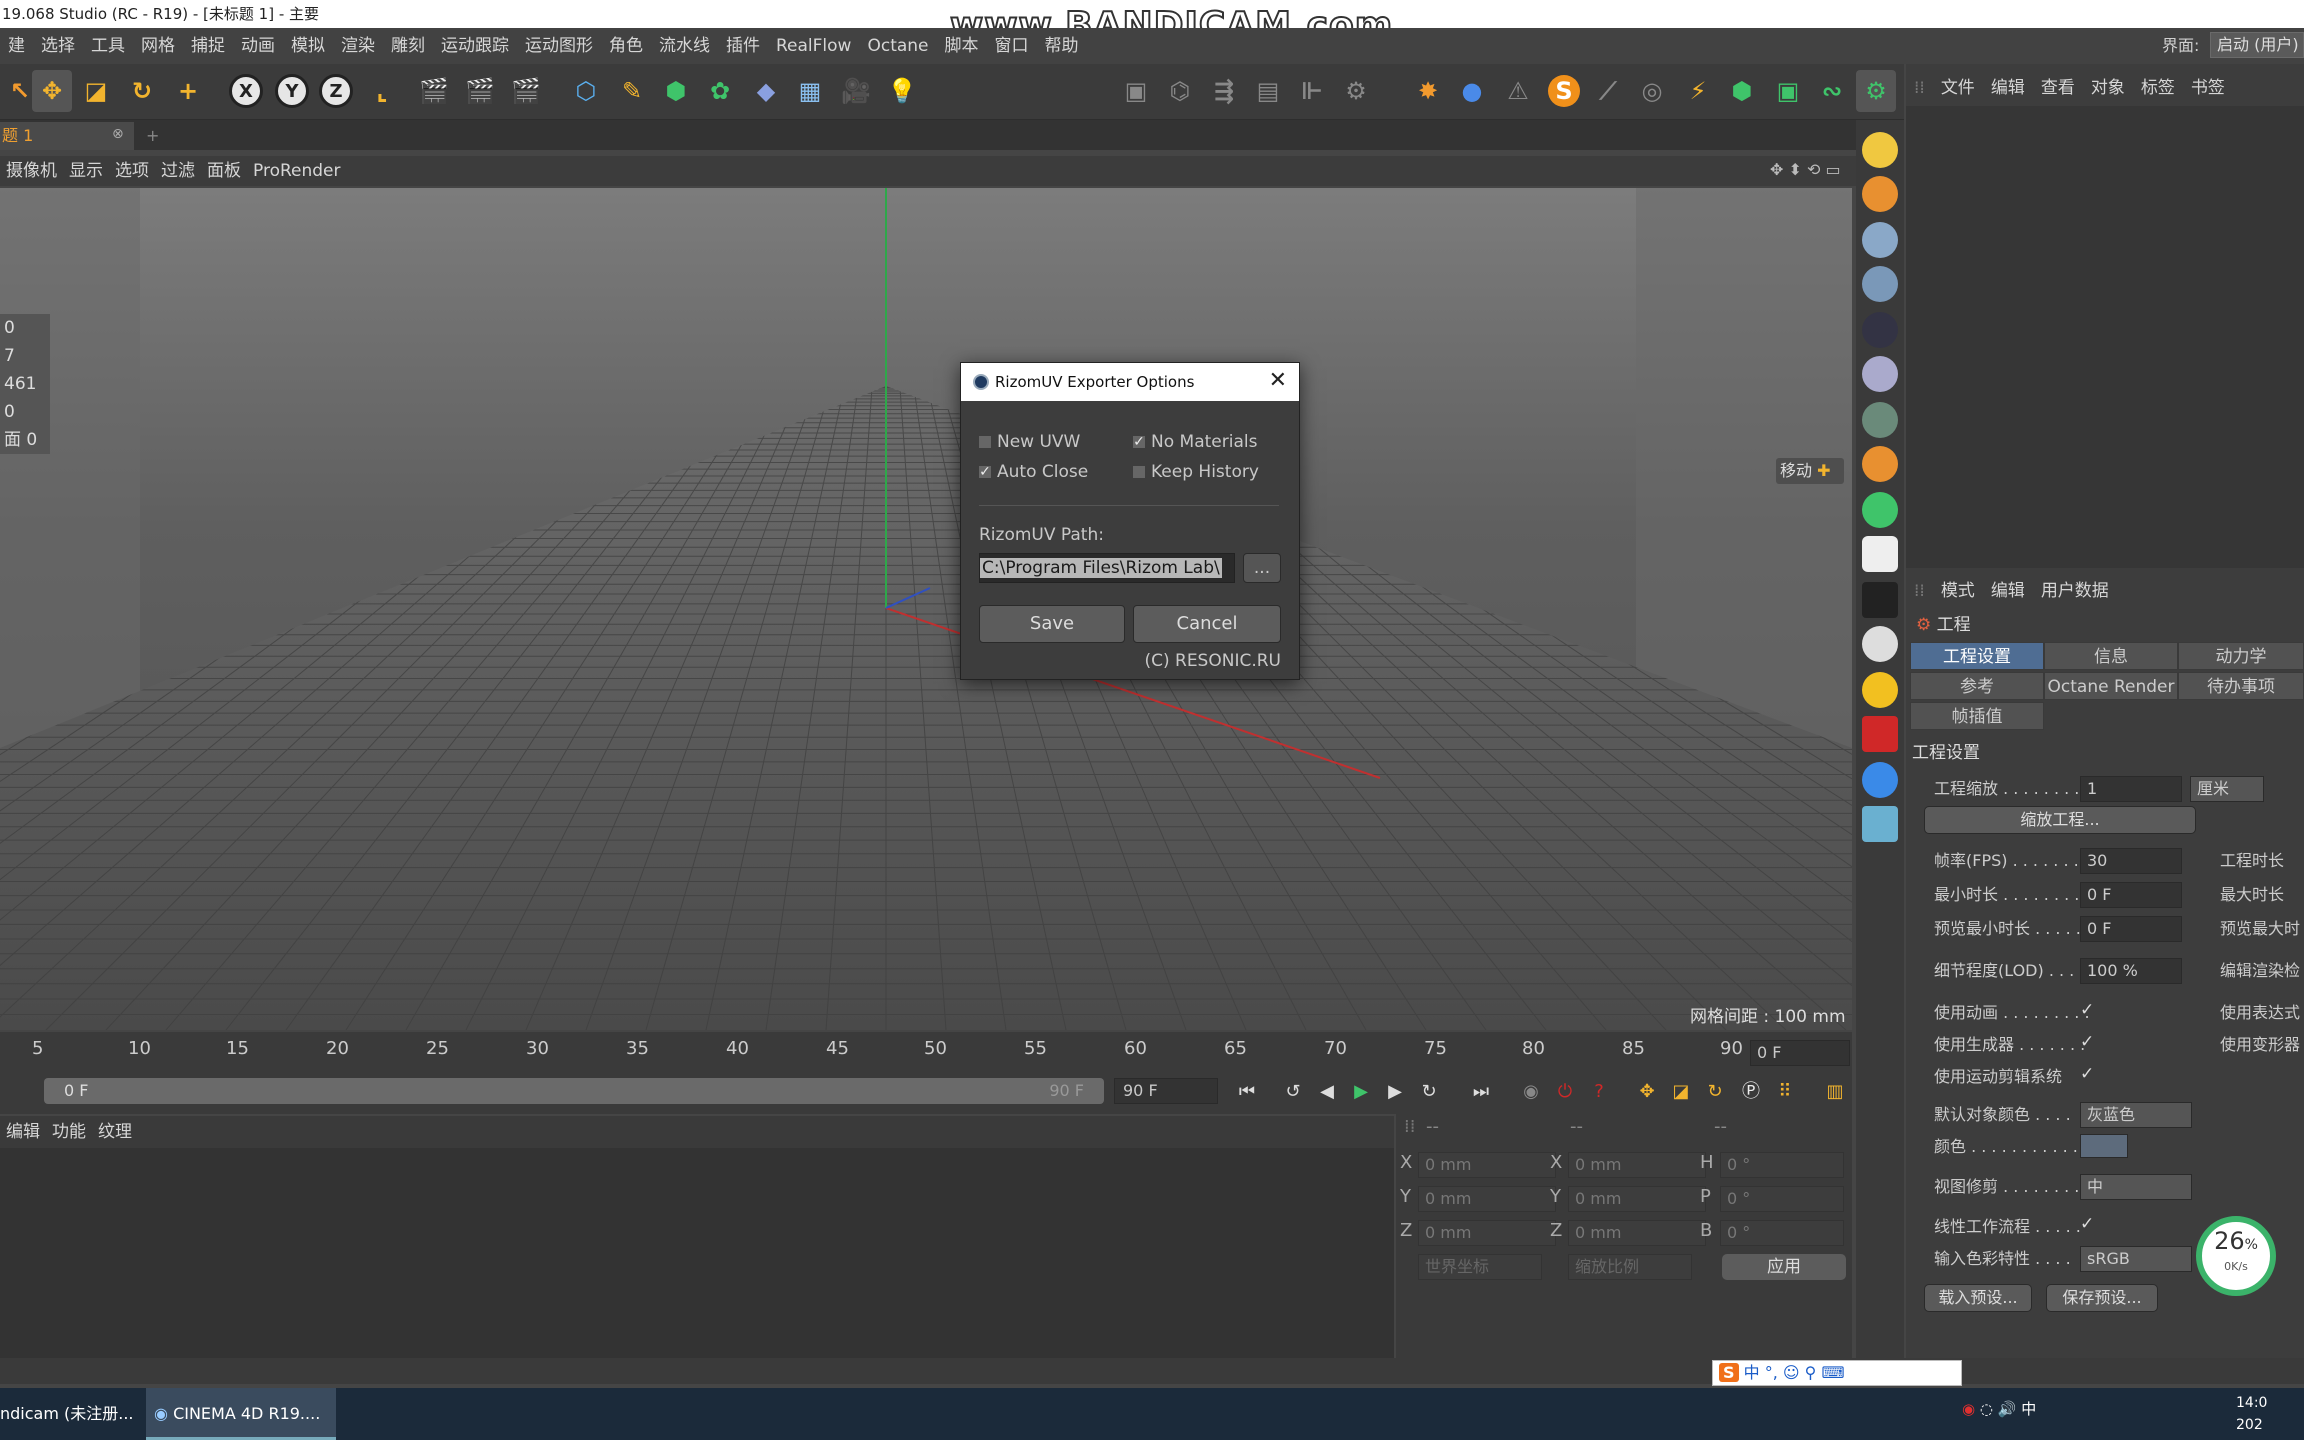 Image resolution: width=2304 pixels, height=1440 pixels. Describe the element at coordinates (1429, 1092) in the screenshot. I see `next-key-icon: ↻` at that location.